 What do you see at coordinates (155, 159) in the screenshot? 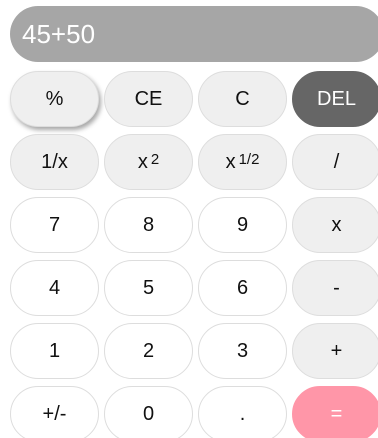
I see `key-exponent: 2` at bounding box center [155, 159].